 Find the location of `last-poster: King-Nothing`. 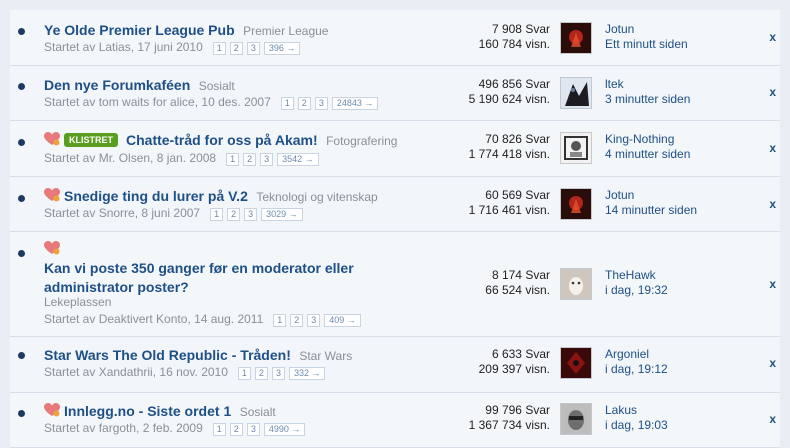

last-poster: King-Nothing is located at coordinates (647, 139).